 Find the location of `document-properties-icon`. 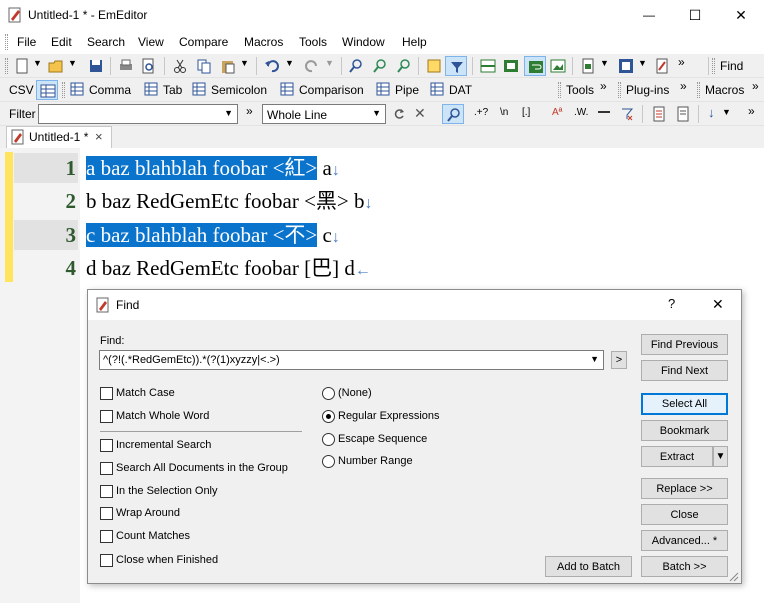

document-properties-icon is located at coordinates (588, 66).